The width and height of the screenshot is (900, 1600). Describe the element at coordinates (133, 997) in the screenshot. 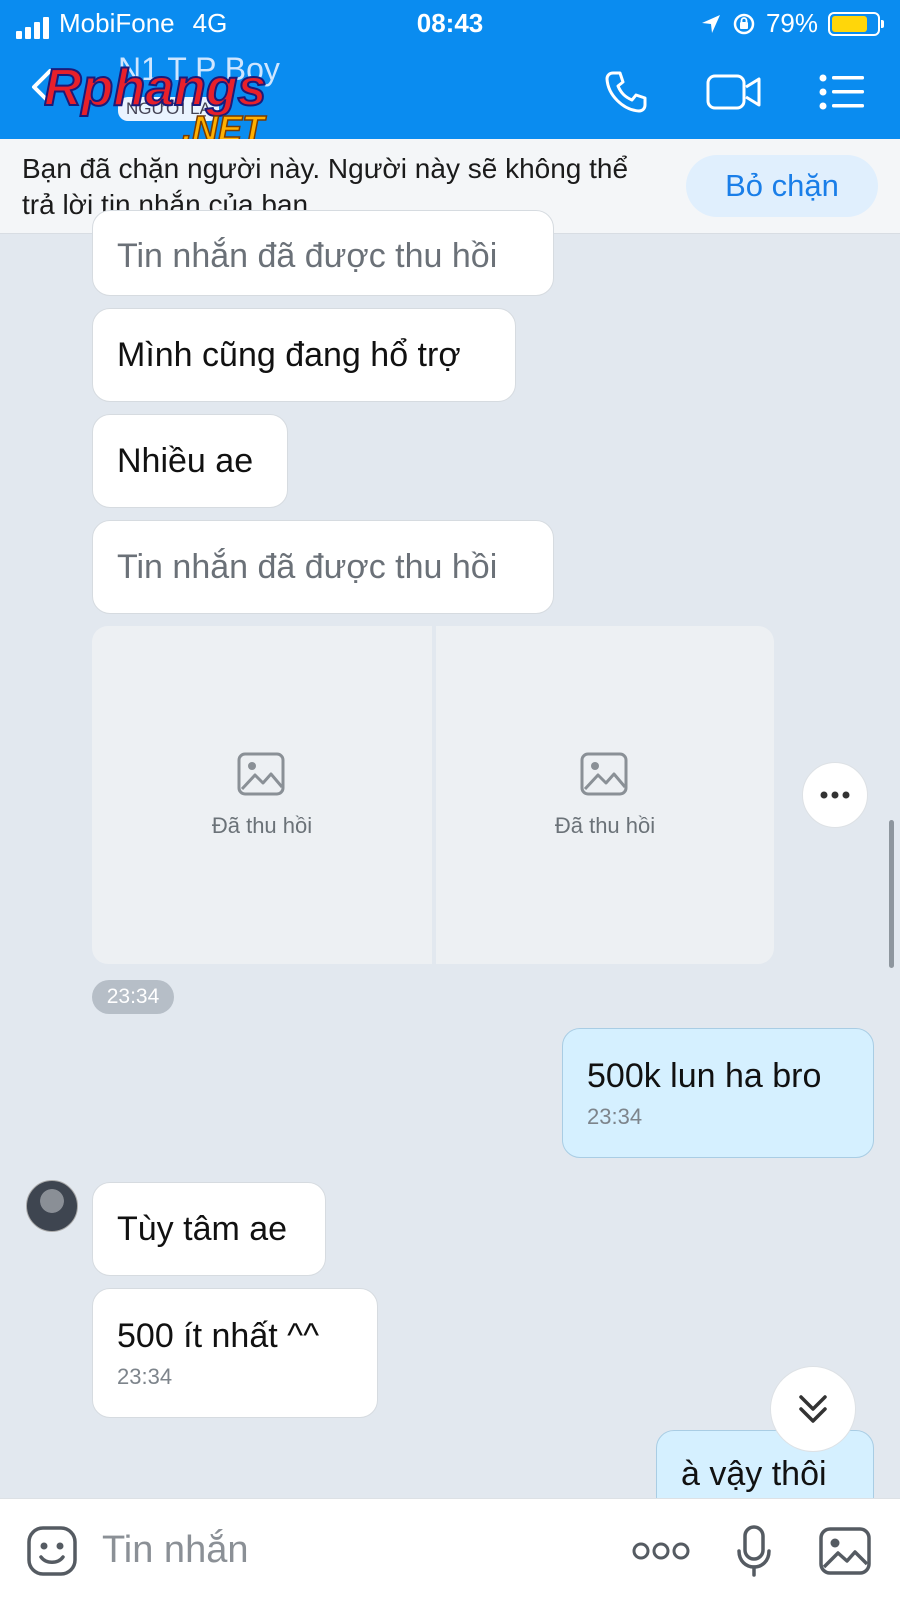

I see `timestamp-badge: 23:34` at that location.